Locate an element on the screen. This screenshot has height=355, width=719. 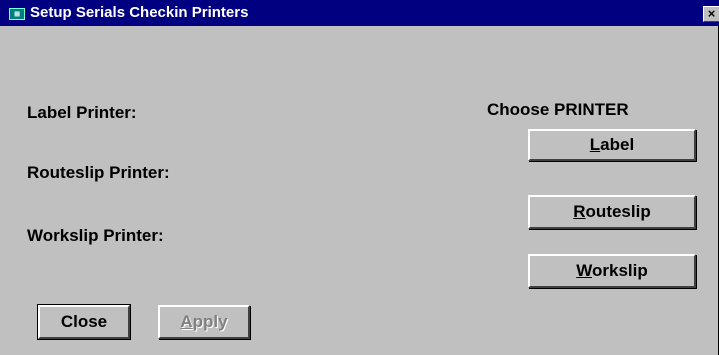
apply-button: Apply is located at coordinates (204, 322).